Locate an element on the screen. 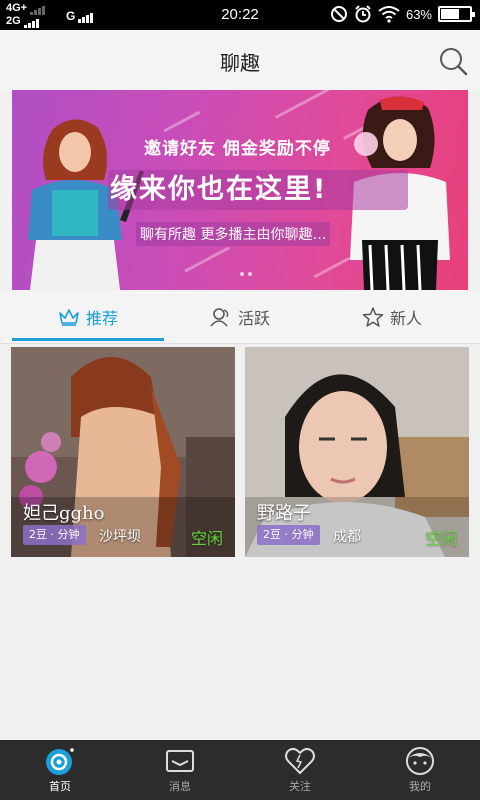 This screenshot has width=480, height=800. nav-follow: 关注 is located at coordinates (300, 770).